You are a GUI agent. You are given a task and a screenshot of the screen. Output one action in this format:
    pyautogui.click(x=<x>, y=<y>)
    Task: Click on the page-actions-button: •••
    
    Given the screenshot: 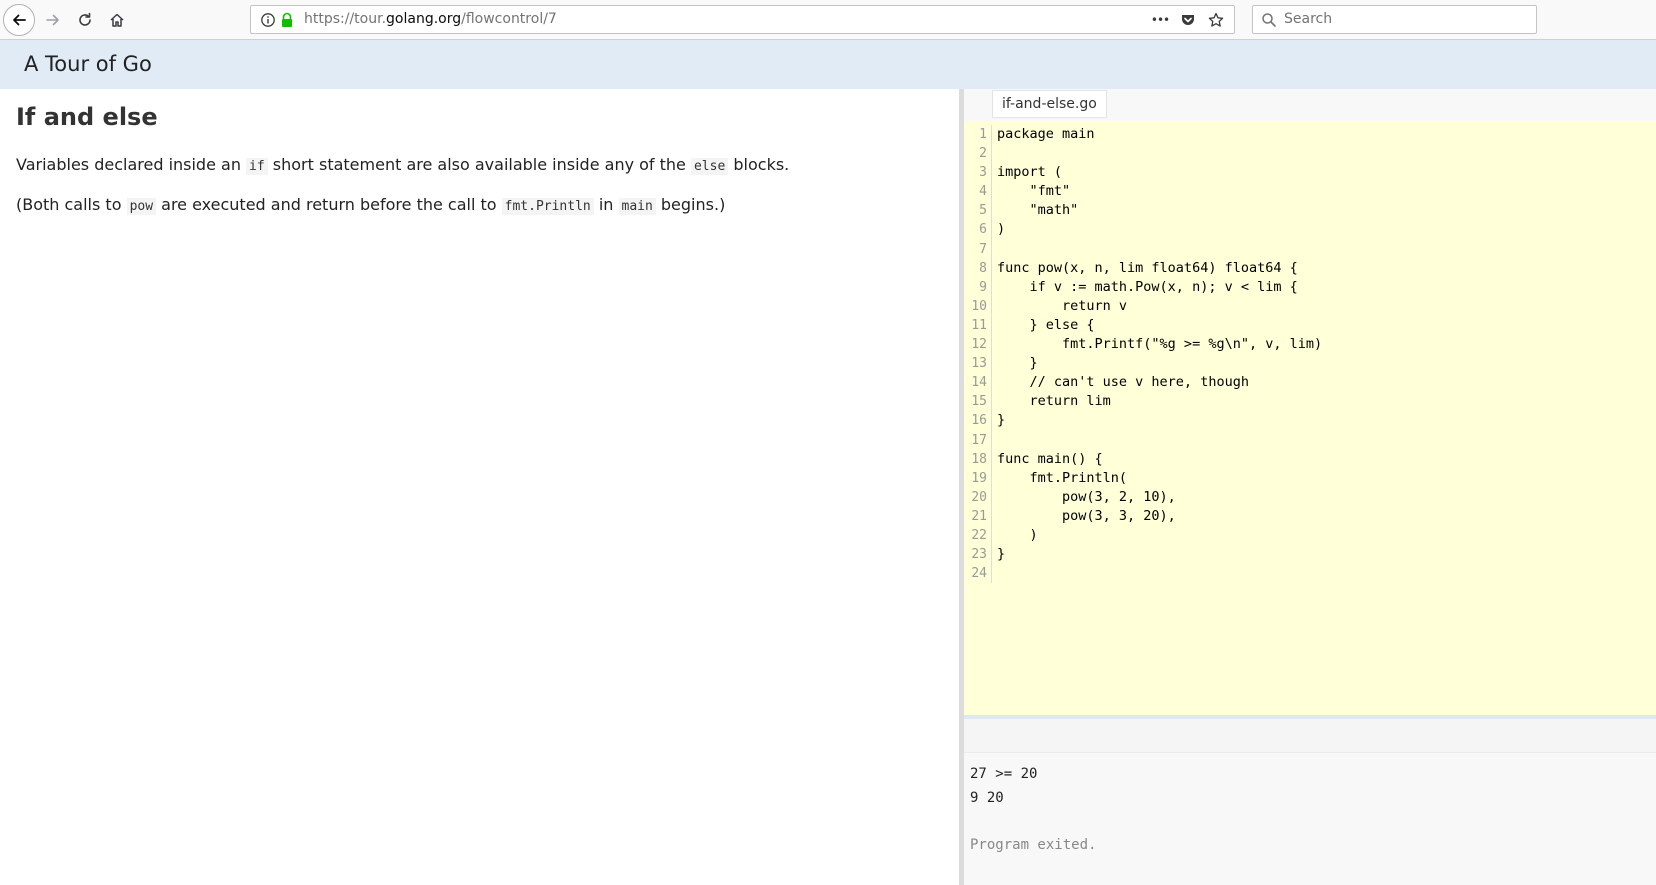 What is the action you would take?
    pyautogui.click(x=1160, y=20)
    